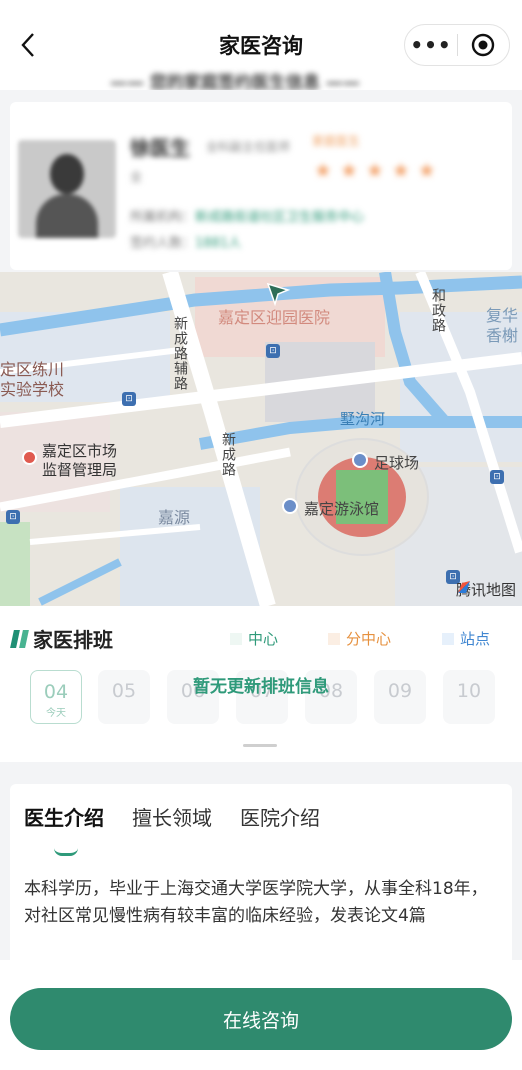 This screenshot has width=522, height=1070. Describe the element at coordinates (235, 81) in the screenshot. I see `signed-doctor-heading: —— 您的家庭签约医生信息 ——` at that location.